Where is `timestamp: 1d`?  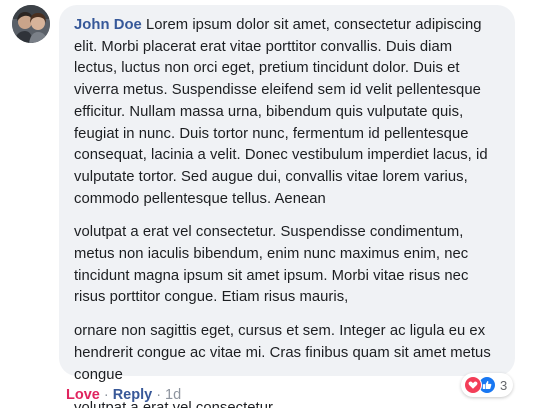 timestamp: 1d is located at coordinates (173, 395).